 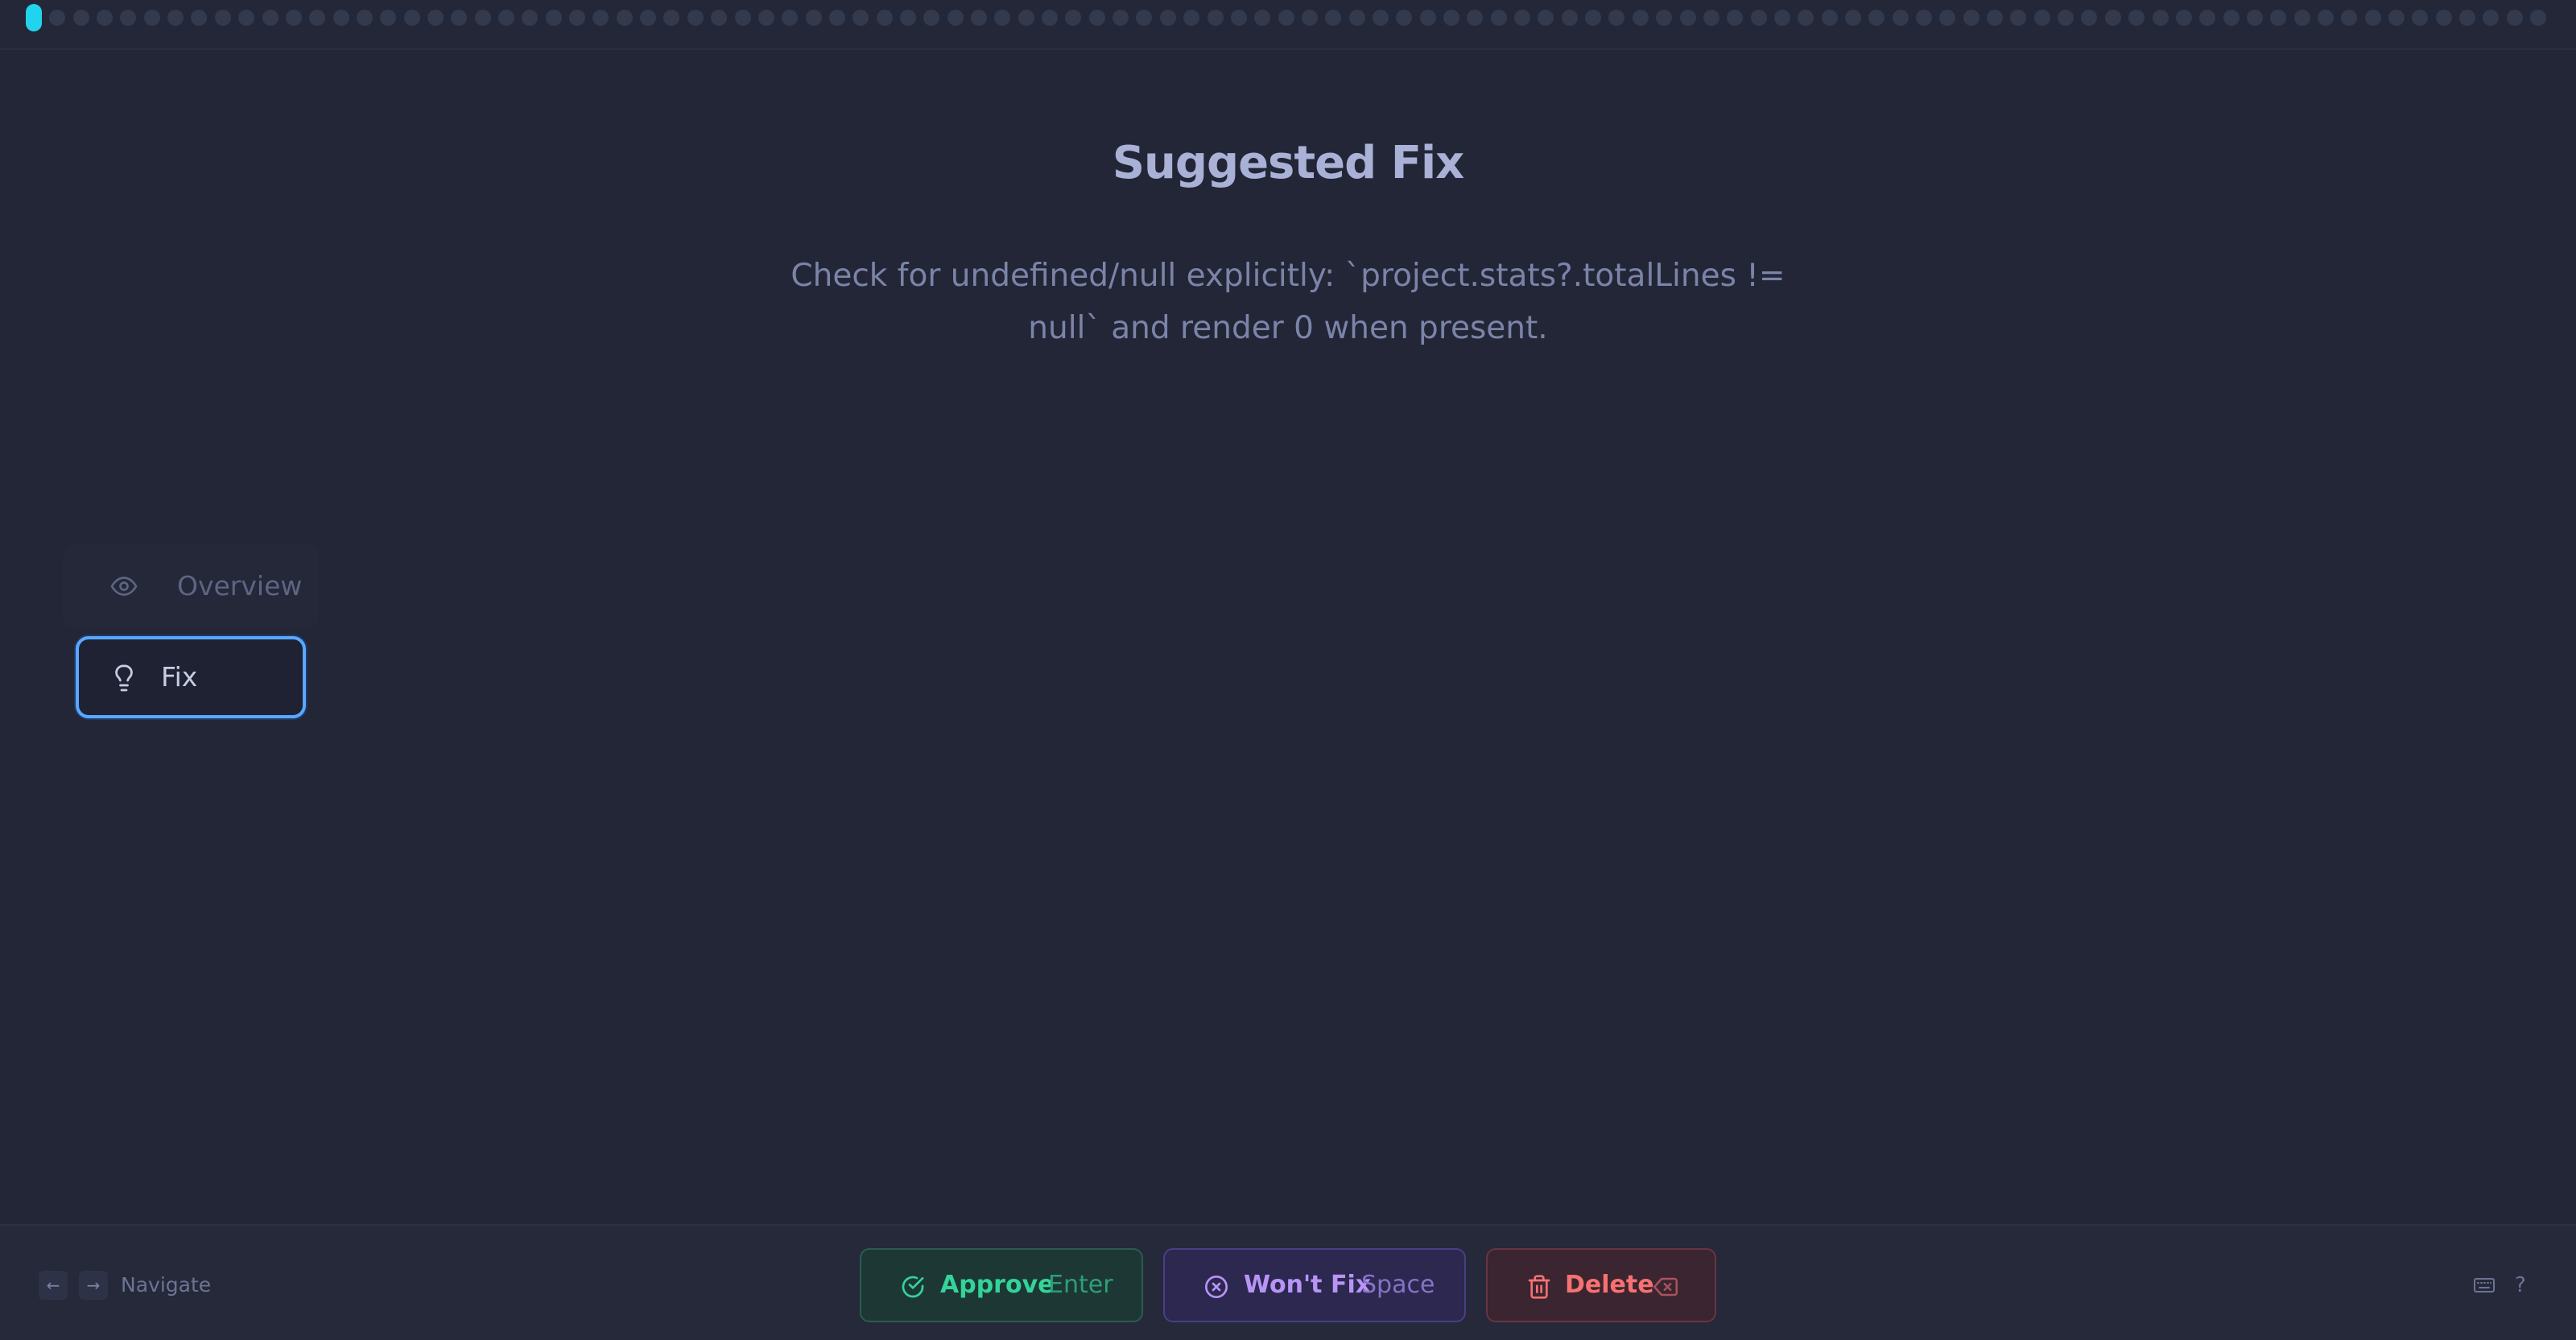 I want to click on delete-button: Delete, so click(x=1601, y=1285).